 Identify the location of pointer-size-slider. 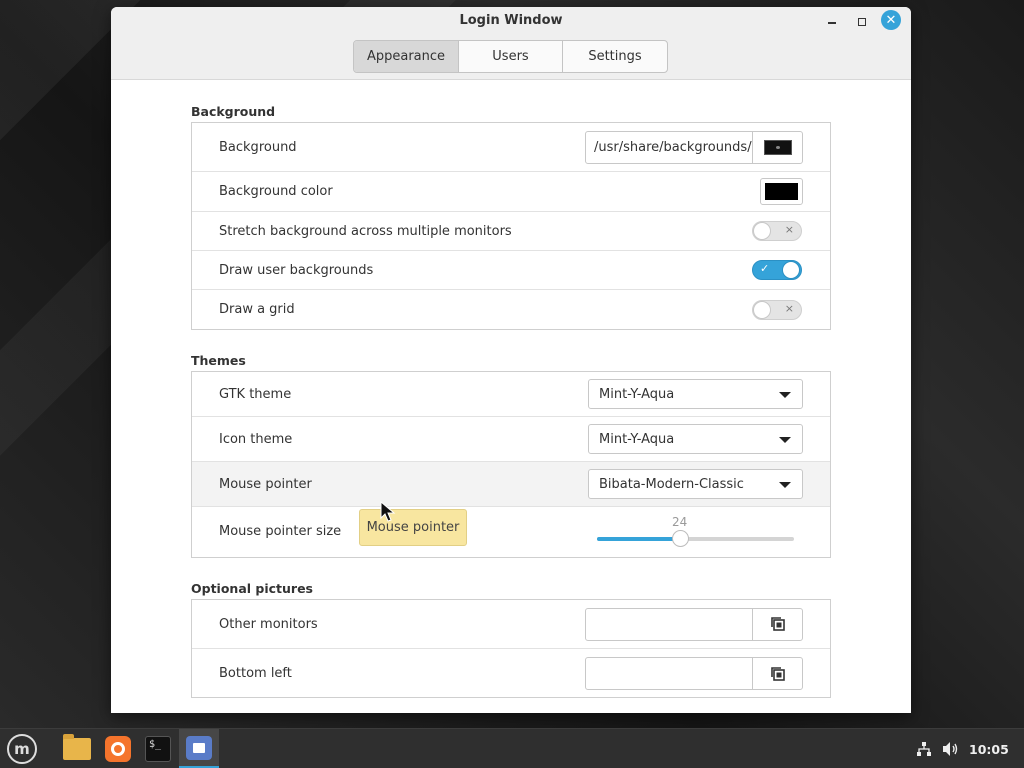
(695, 538).